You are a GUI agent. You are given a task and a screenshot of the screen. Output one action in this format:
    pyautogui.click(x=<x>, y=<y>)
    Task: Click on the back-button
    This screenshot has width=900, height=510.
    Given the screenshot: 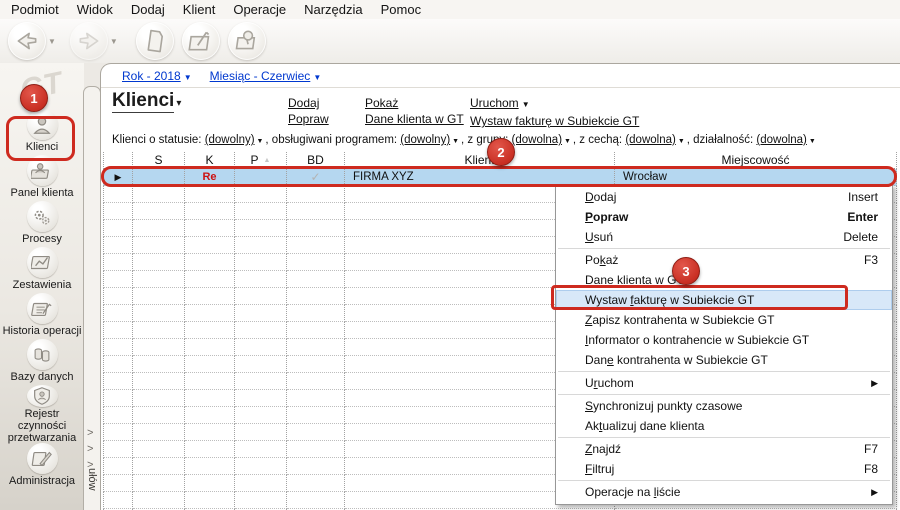 What is the action you would take?
    pyautogui.click(x=27, y=41)
    